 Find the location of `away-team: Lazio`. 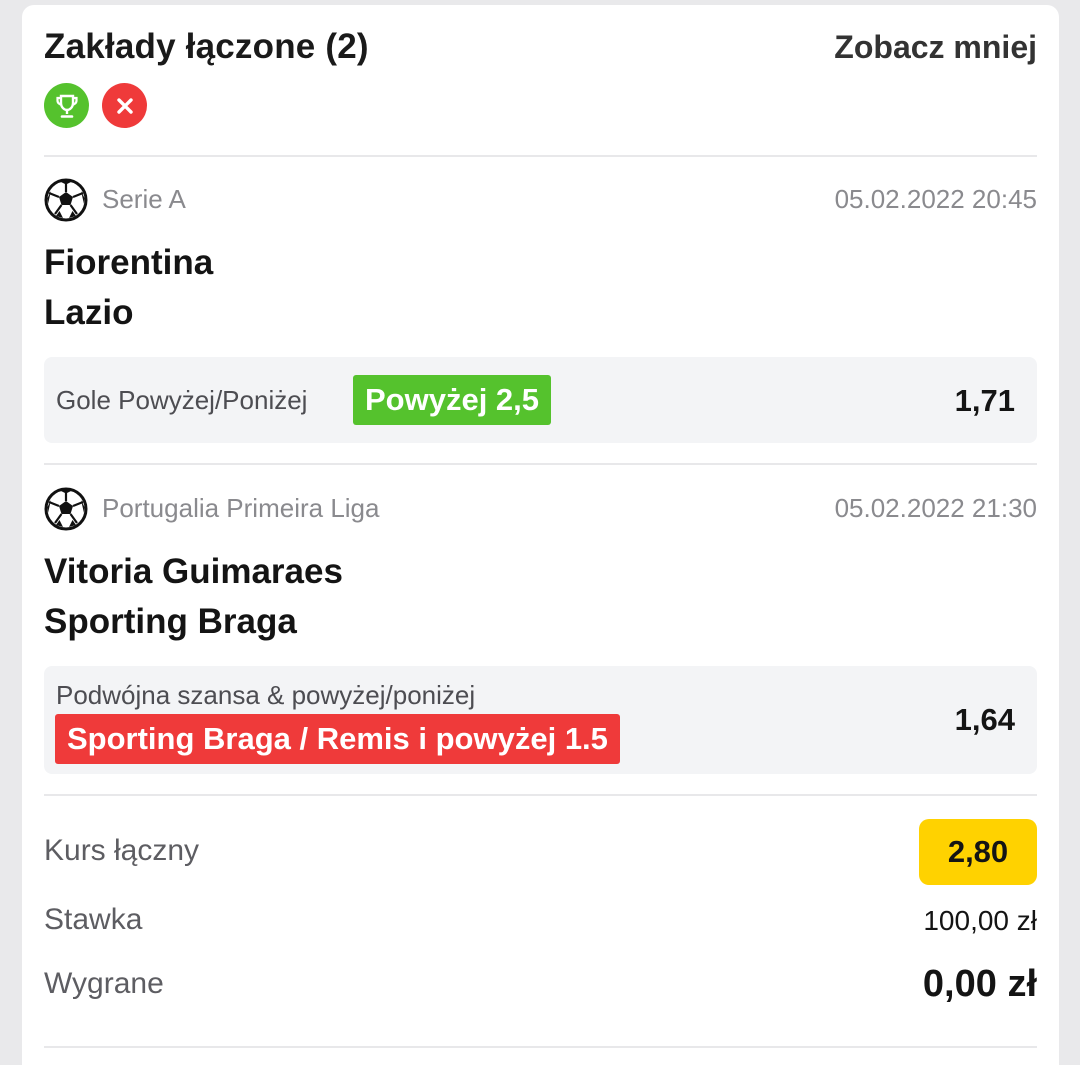

away-team: Lazio is located at coordinates (89, 312).